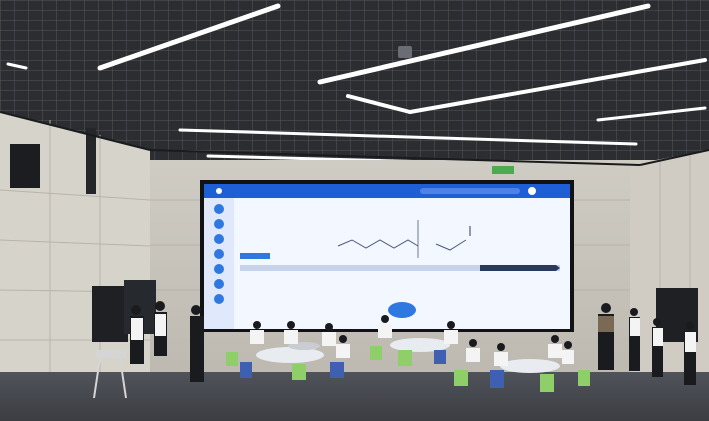  I want to click on right-wall, so click(669, 267).